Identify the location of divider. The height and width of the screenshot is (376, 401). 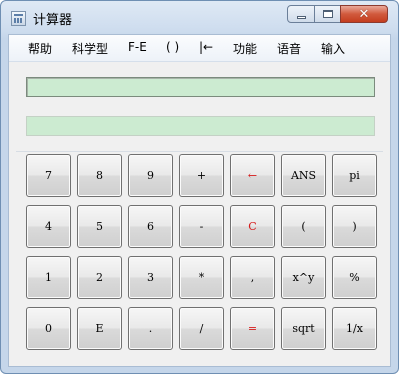
(199, 151).